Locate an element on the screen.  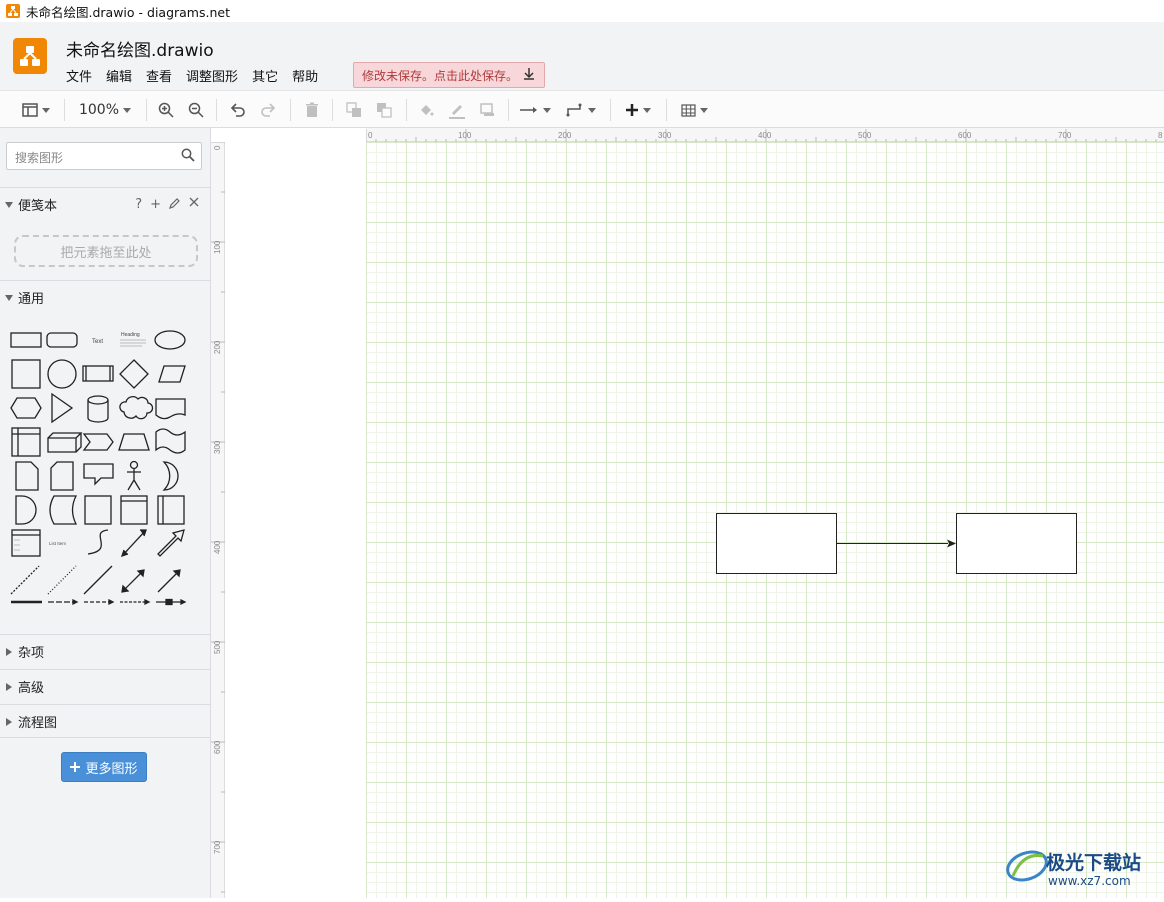
waypoints-select is located at coordinates (581, 110).